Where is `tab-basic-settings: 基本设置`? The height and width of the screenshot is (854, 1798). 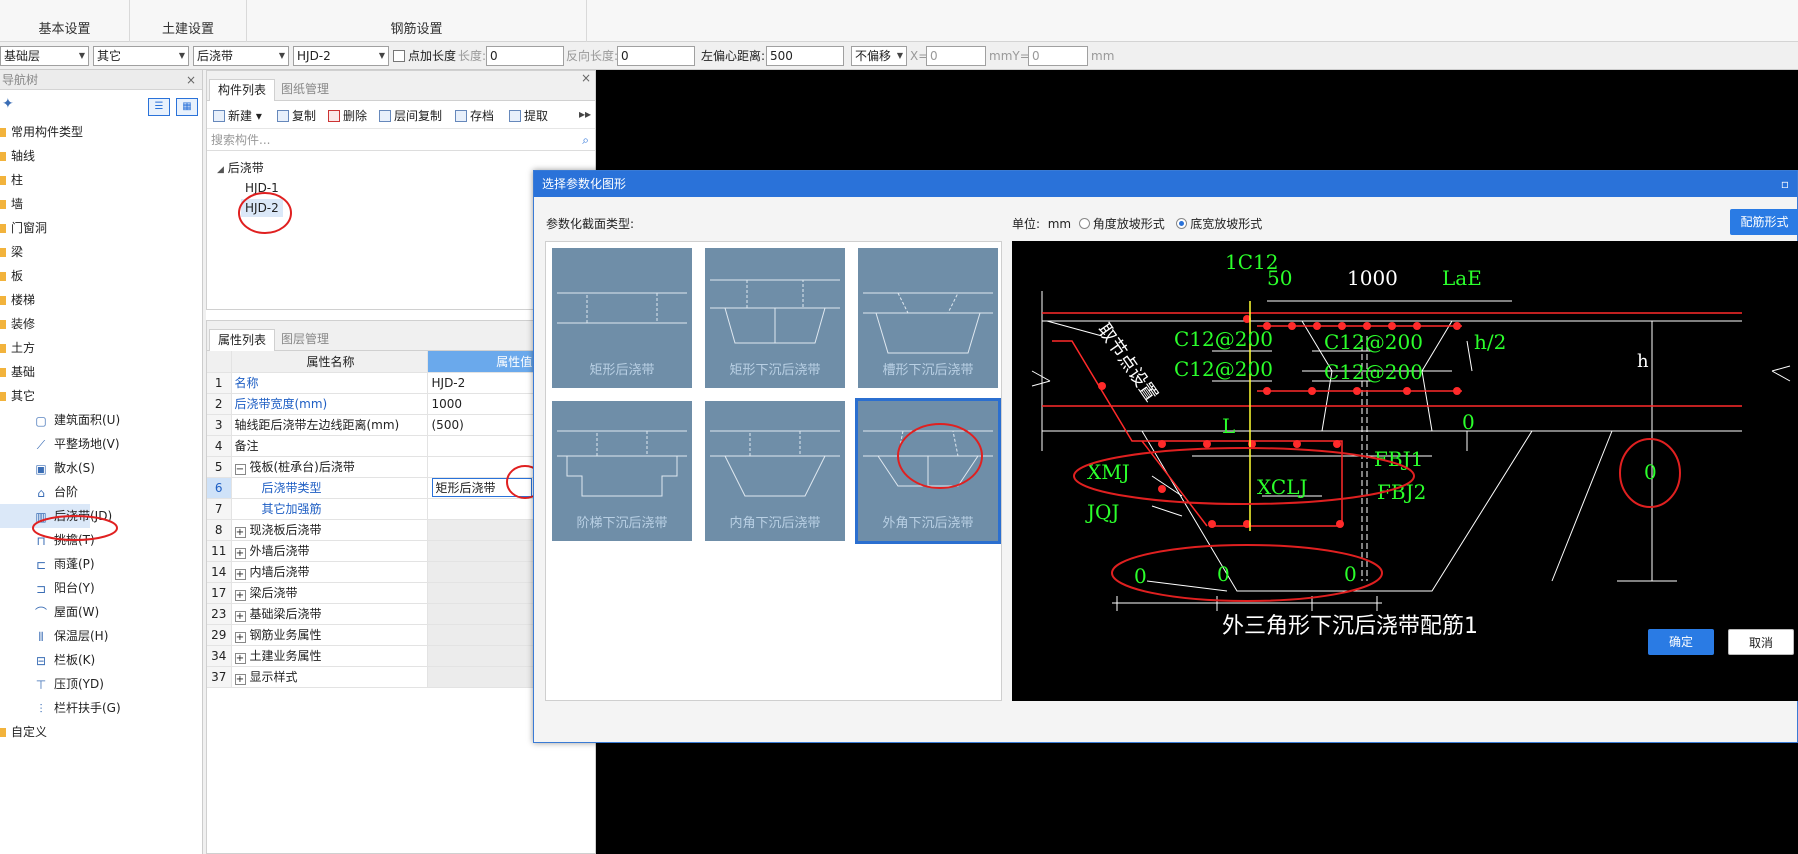 tab-basic-settings: 基本设置 is located at coordinates (65, 21).